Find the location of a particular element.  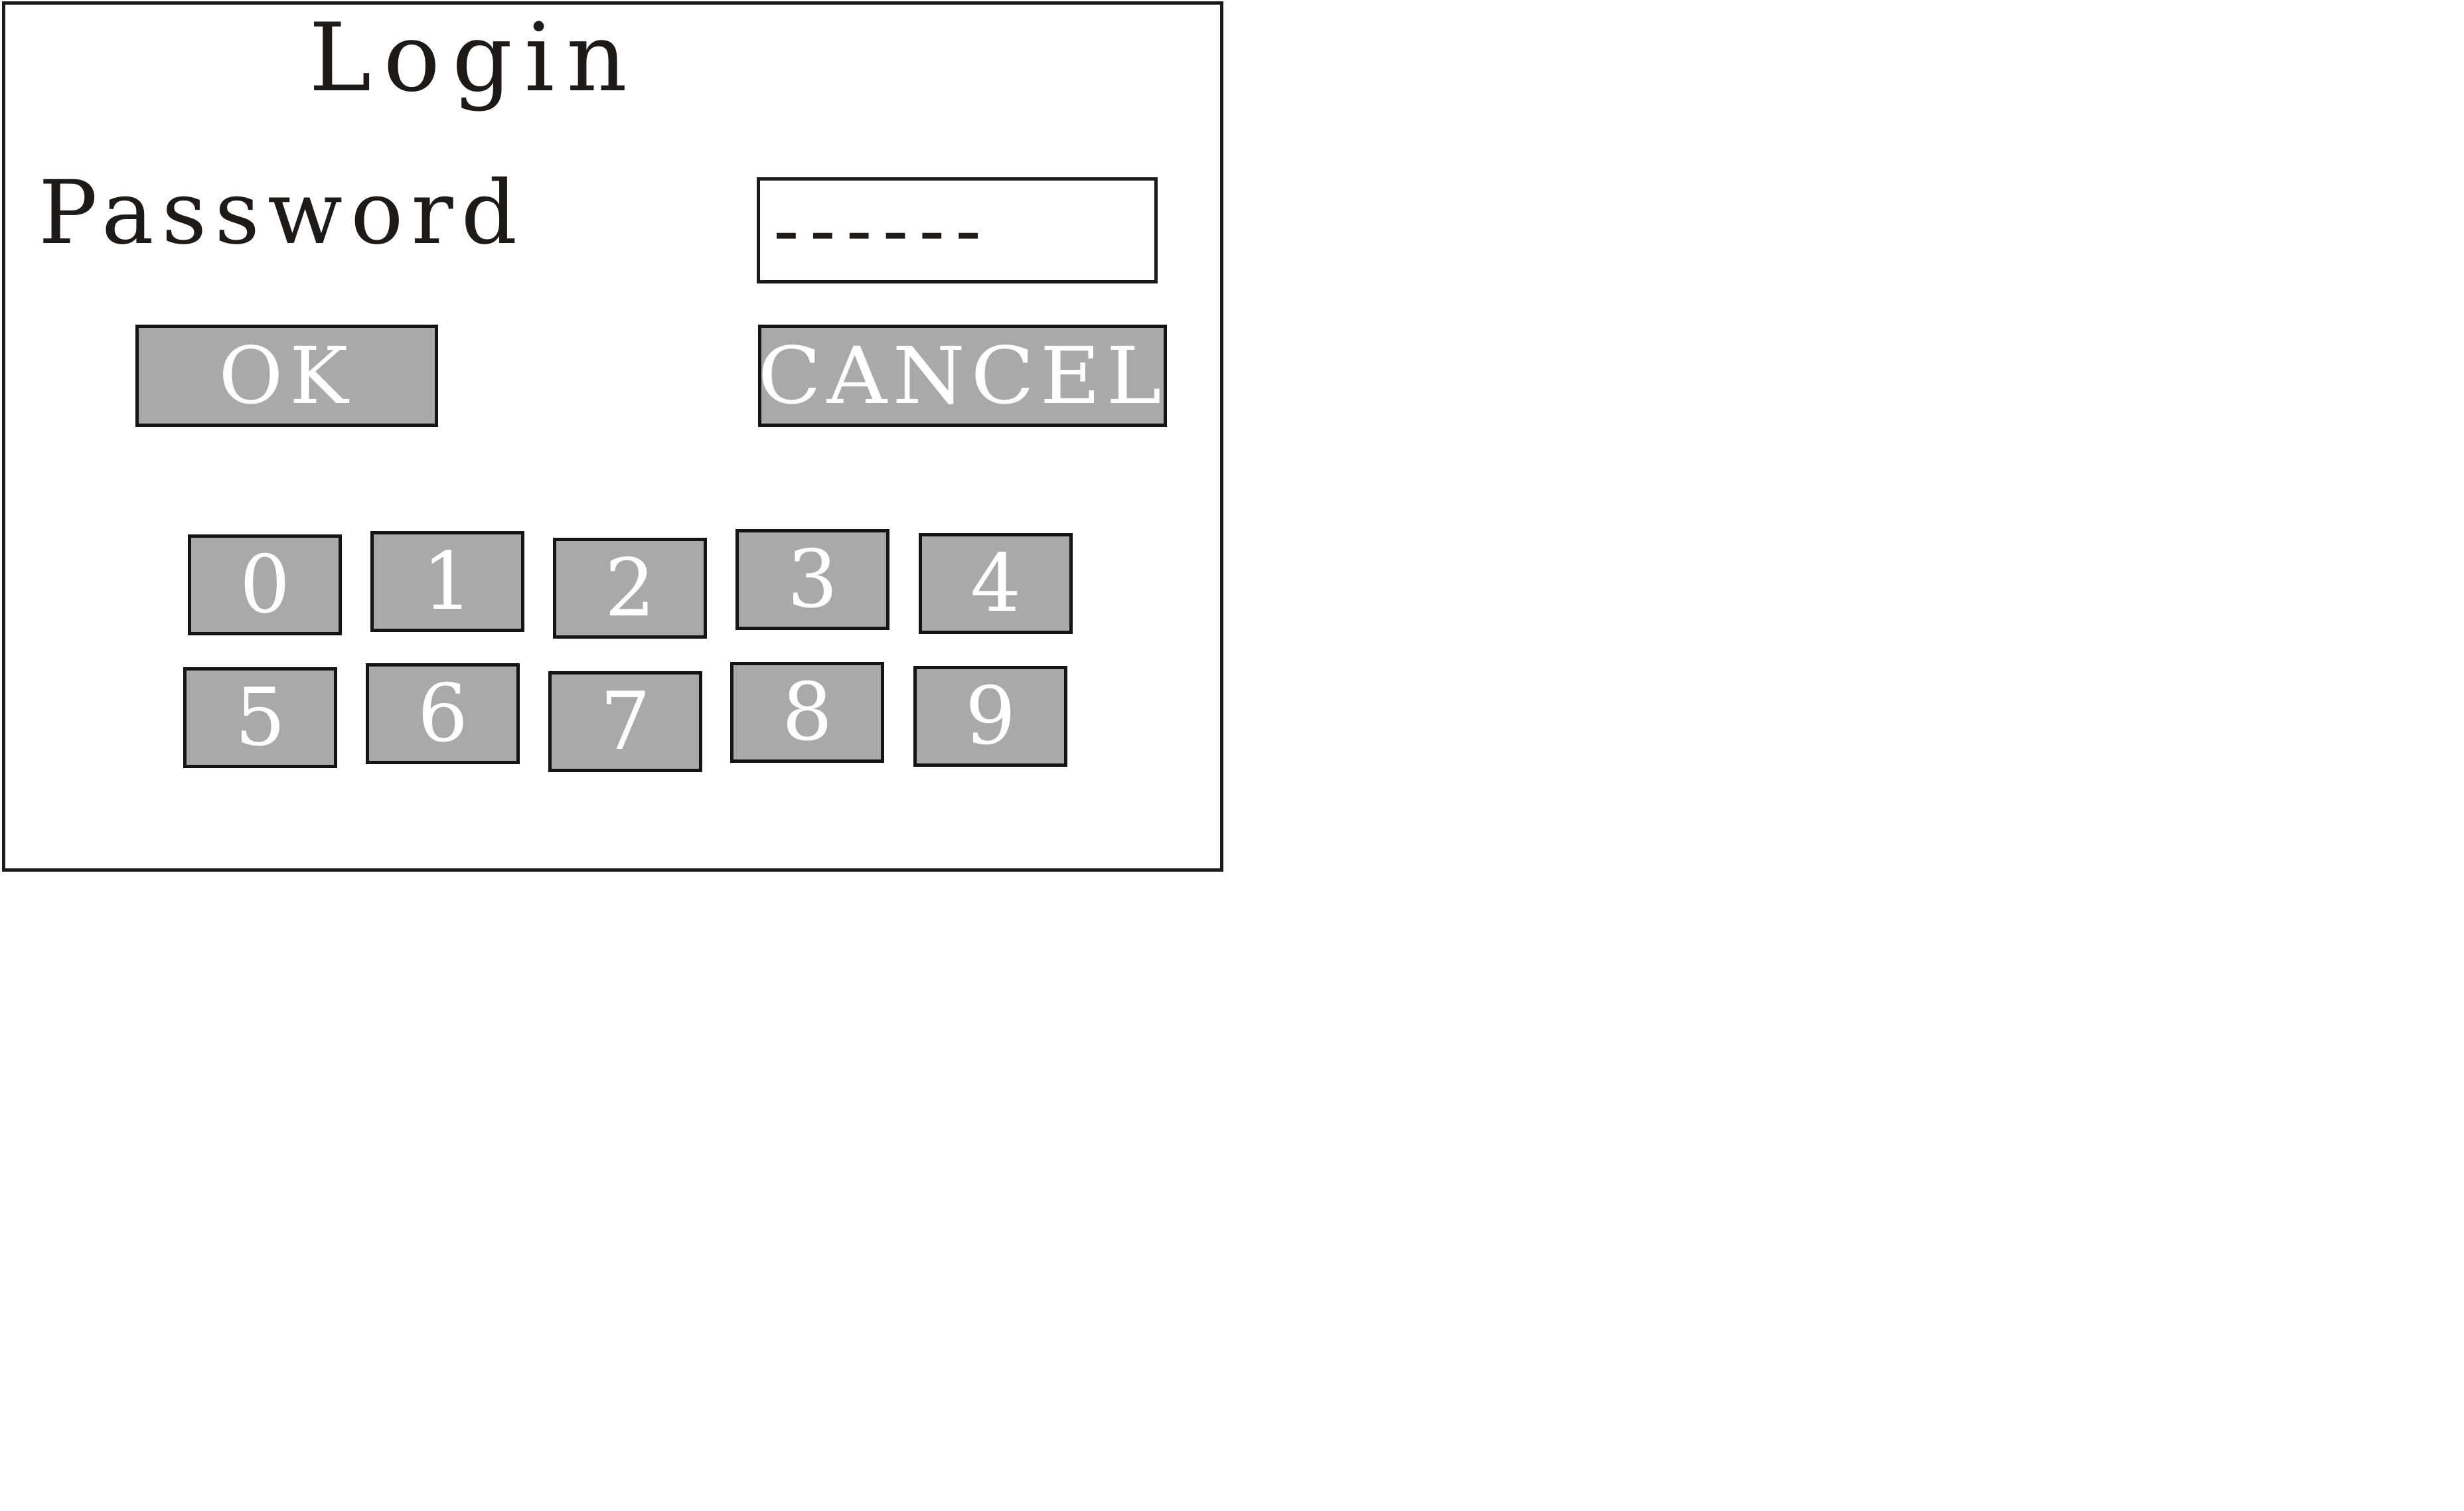

keypad-key-label: 3 is located at coordinates (813, 579).